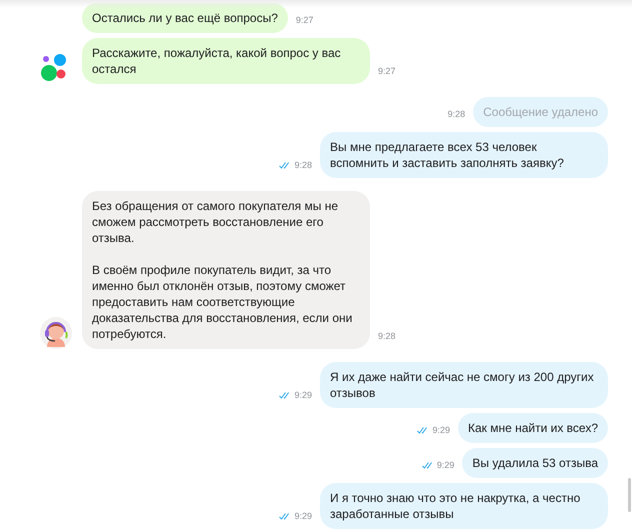 The height and width of the screenshot is (532, 632). What do you see at coordinates (533, 428) in the screenshot?
I see `message-bubble: Как мне найти их всех?` at bounding box center [533, 428].